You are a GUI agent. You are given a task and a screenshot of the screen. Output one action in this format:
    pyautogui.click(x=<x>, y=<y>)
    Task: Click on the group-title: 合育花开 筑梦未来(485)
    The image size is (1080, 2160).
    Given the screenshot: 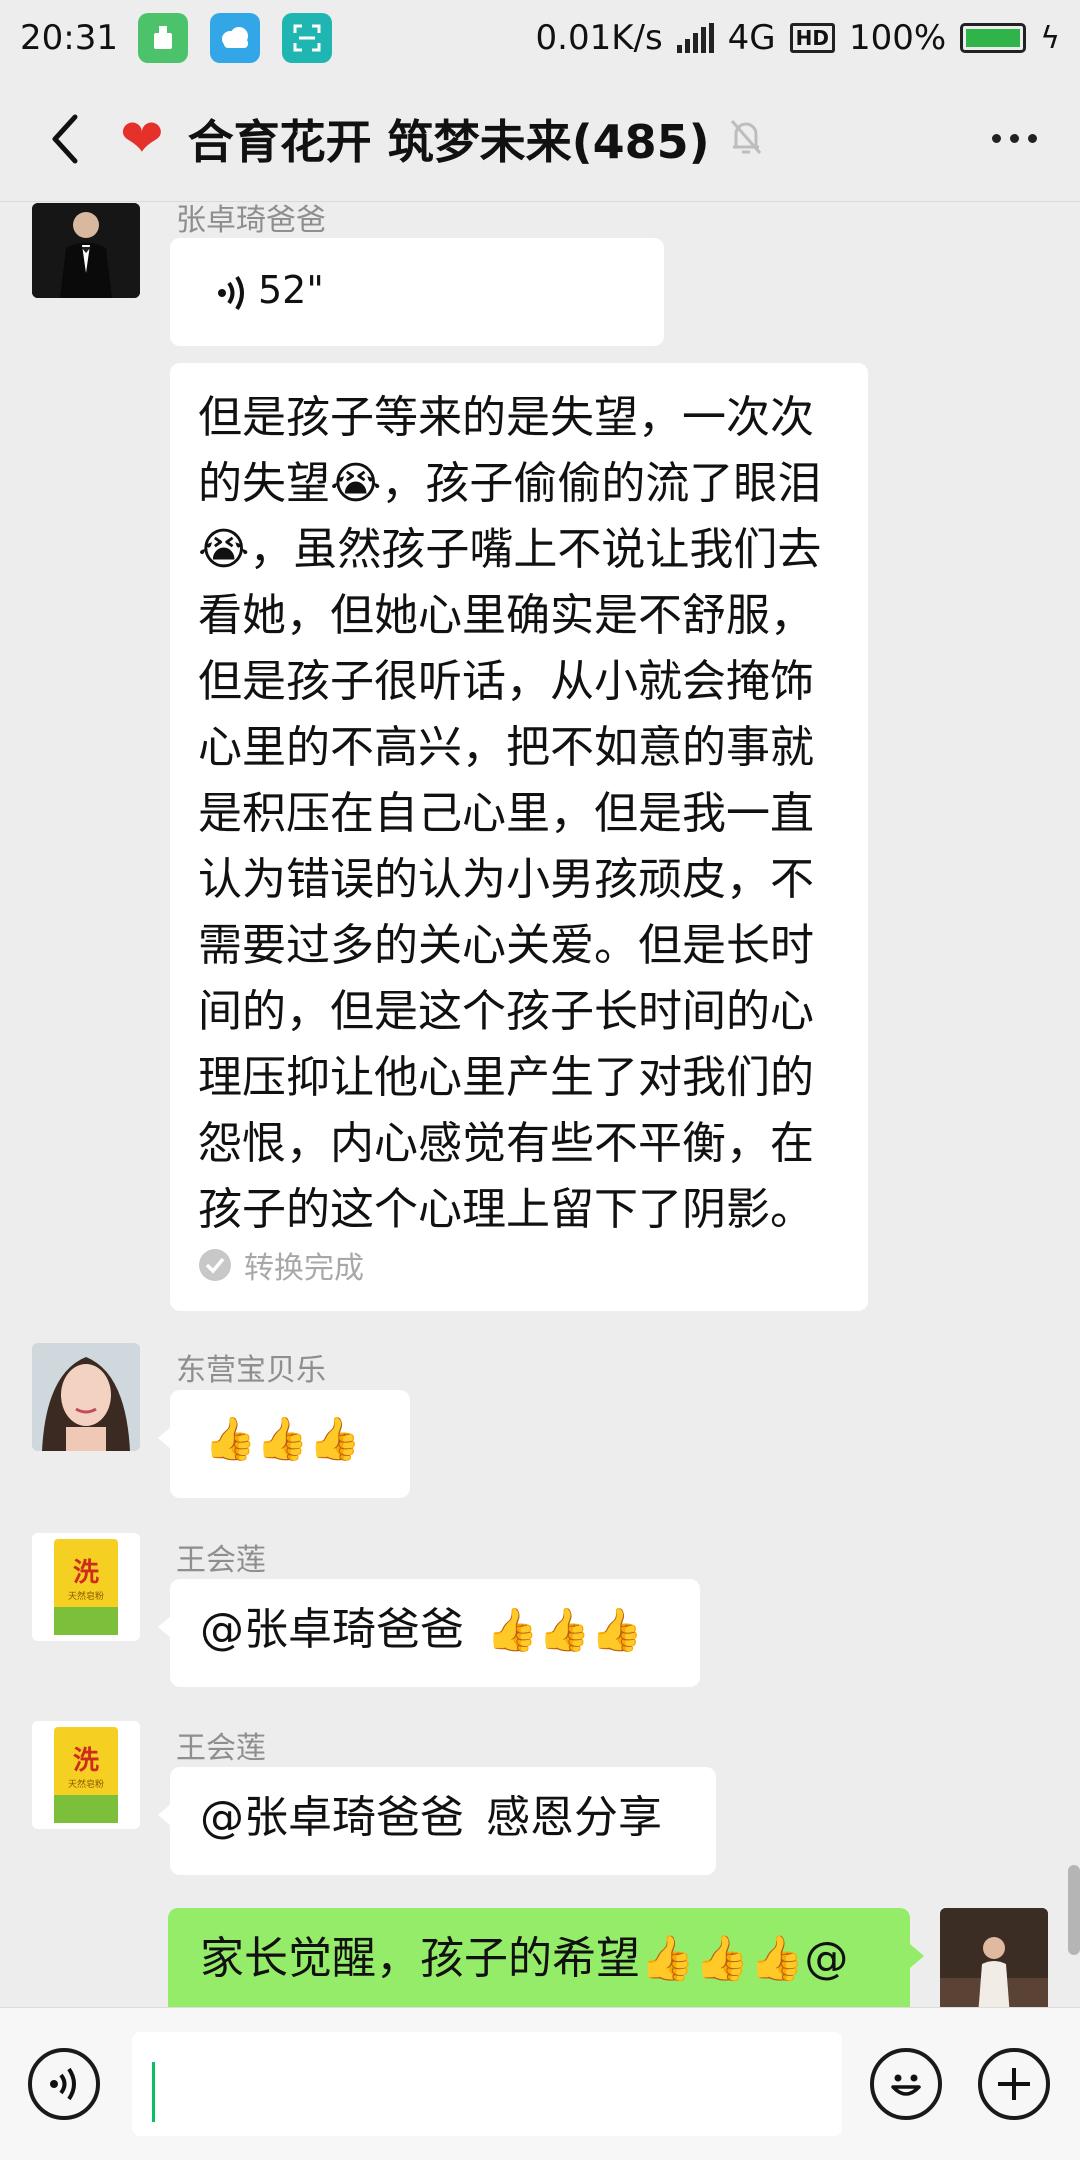 What is the action you would take?
    pyautogui.click(x=448, y=141)
    